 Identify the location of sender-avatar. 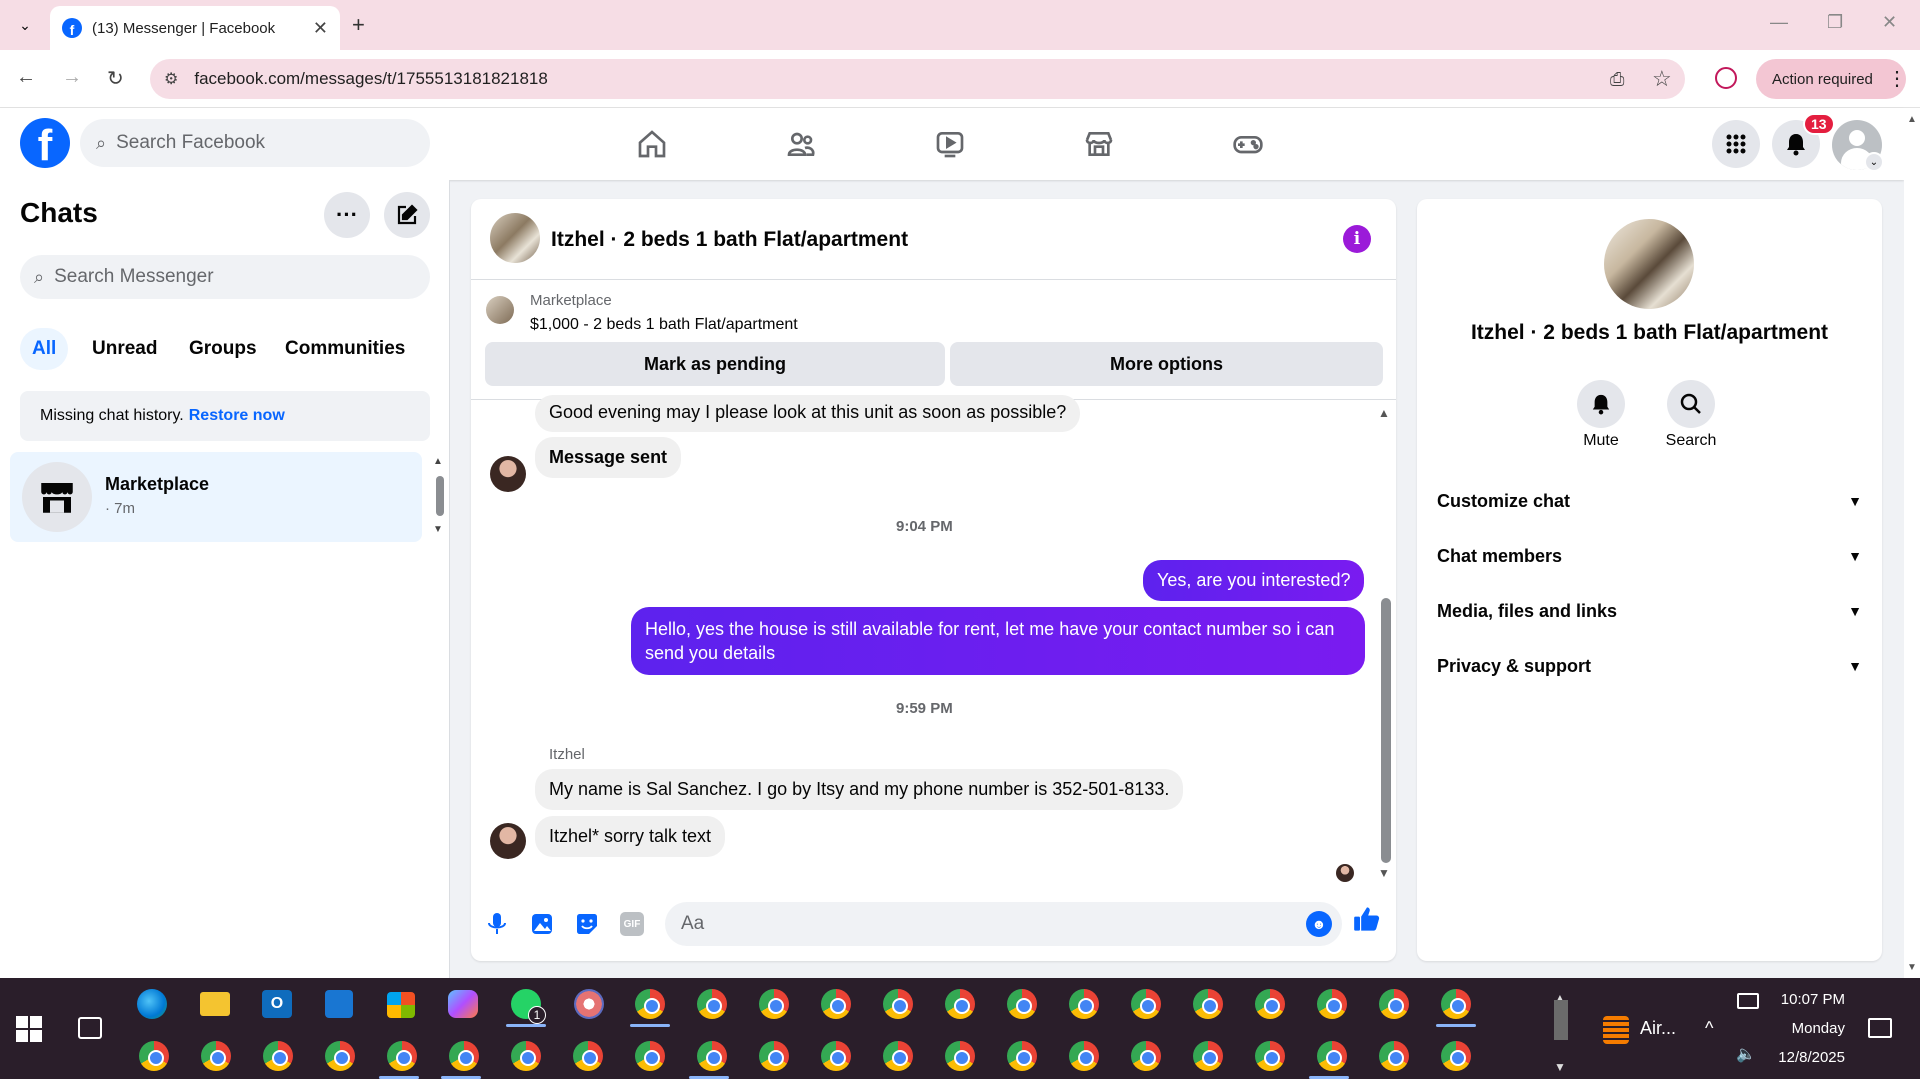
(508, 841).